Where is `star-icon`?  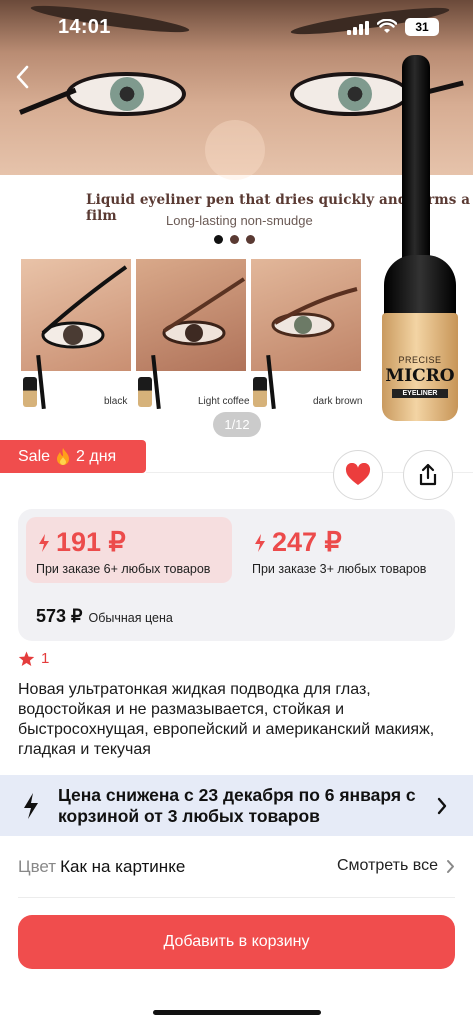 star-icon is located at coordinates (26, 658).